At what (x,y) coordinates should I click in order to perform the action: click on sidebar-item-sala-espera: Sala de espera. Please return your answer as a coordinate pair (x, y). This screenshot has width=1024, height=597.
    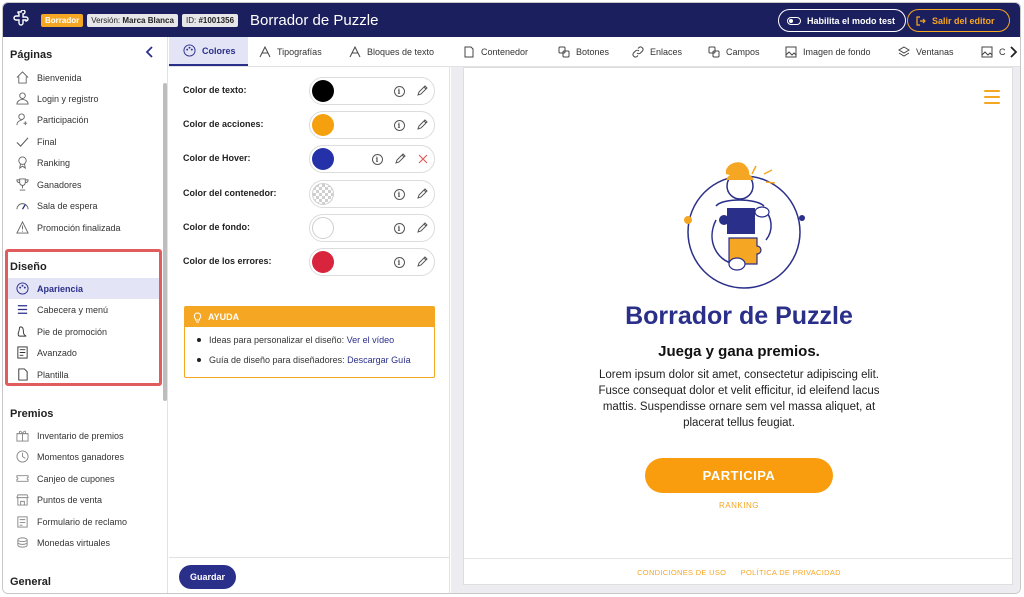
    Looking at the image, I should click on (83, 205).